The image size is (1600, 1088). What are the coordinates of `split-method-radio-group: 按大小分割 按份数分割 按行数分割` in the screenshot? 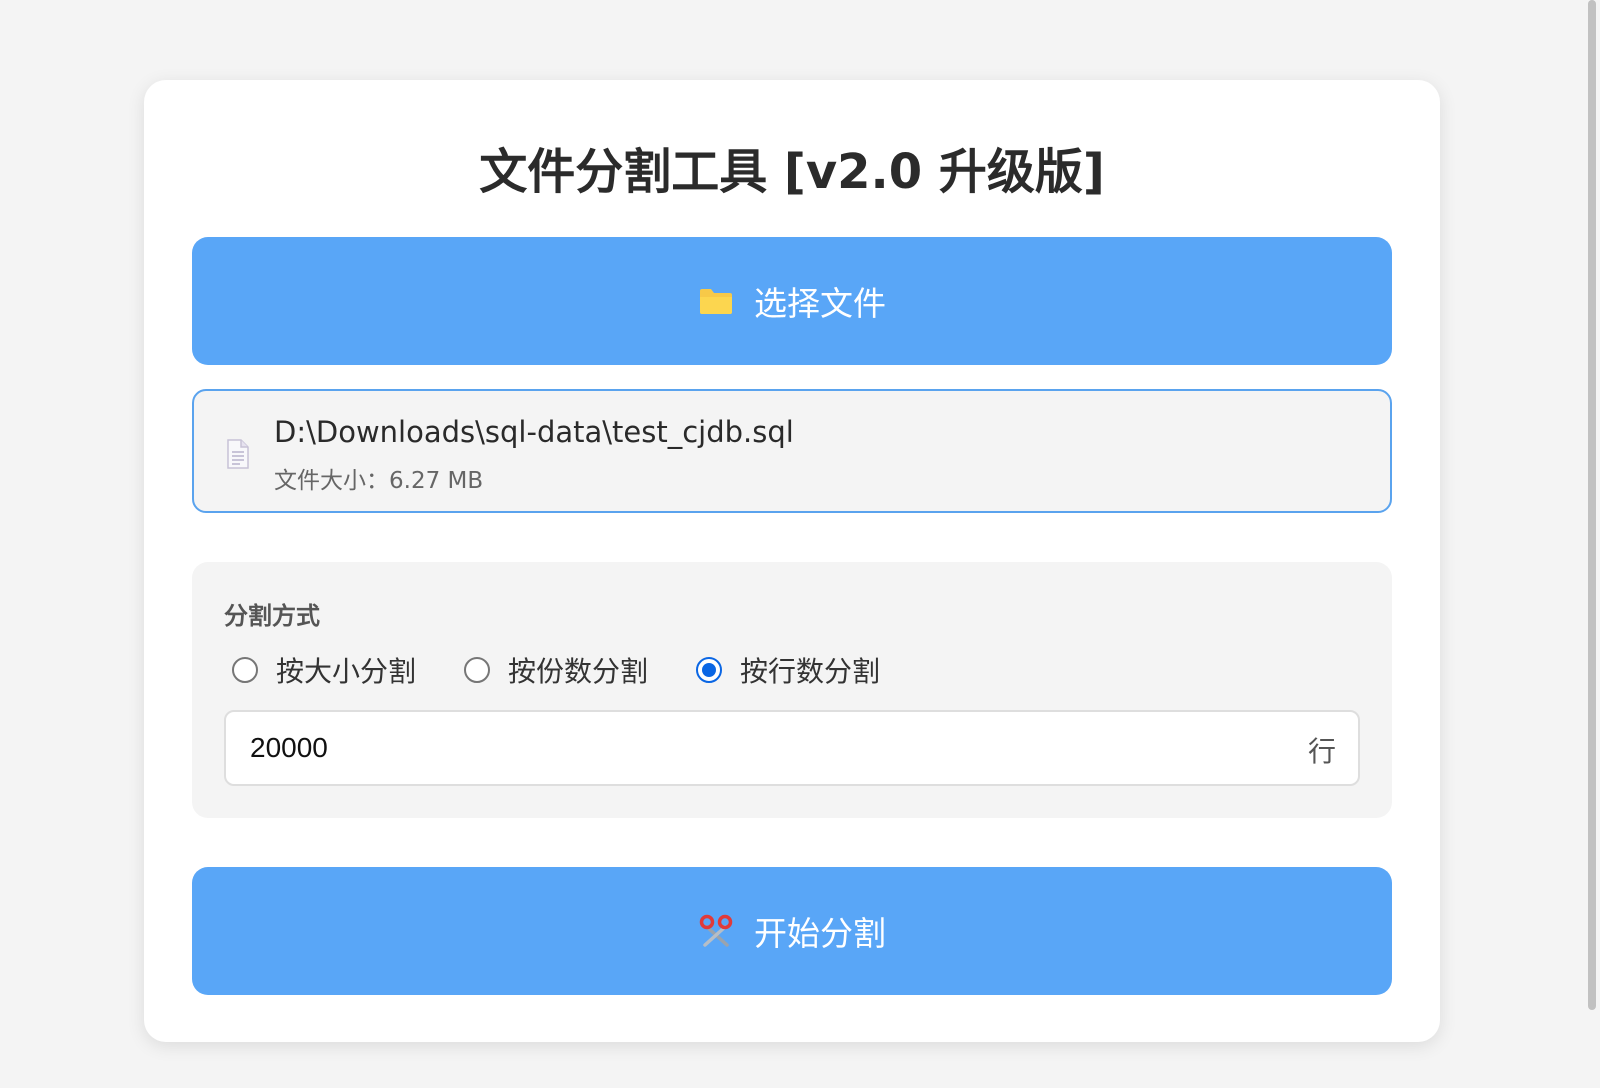 It's located at (580, 670).